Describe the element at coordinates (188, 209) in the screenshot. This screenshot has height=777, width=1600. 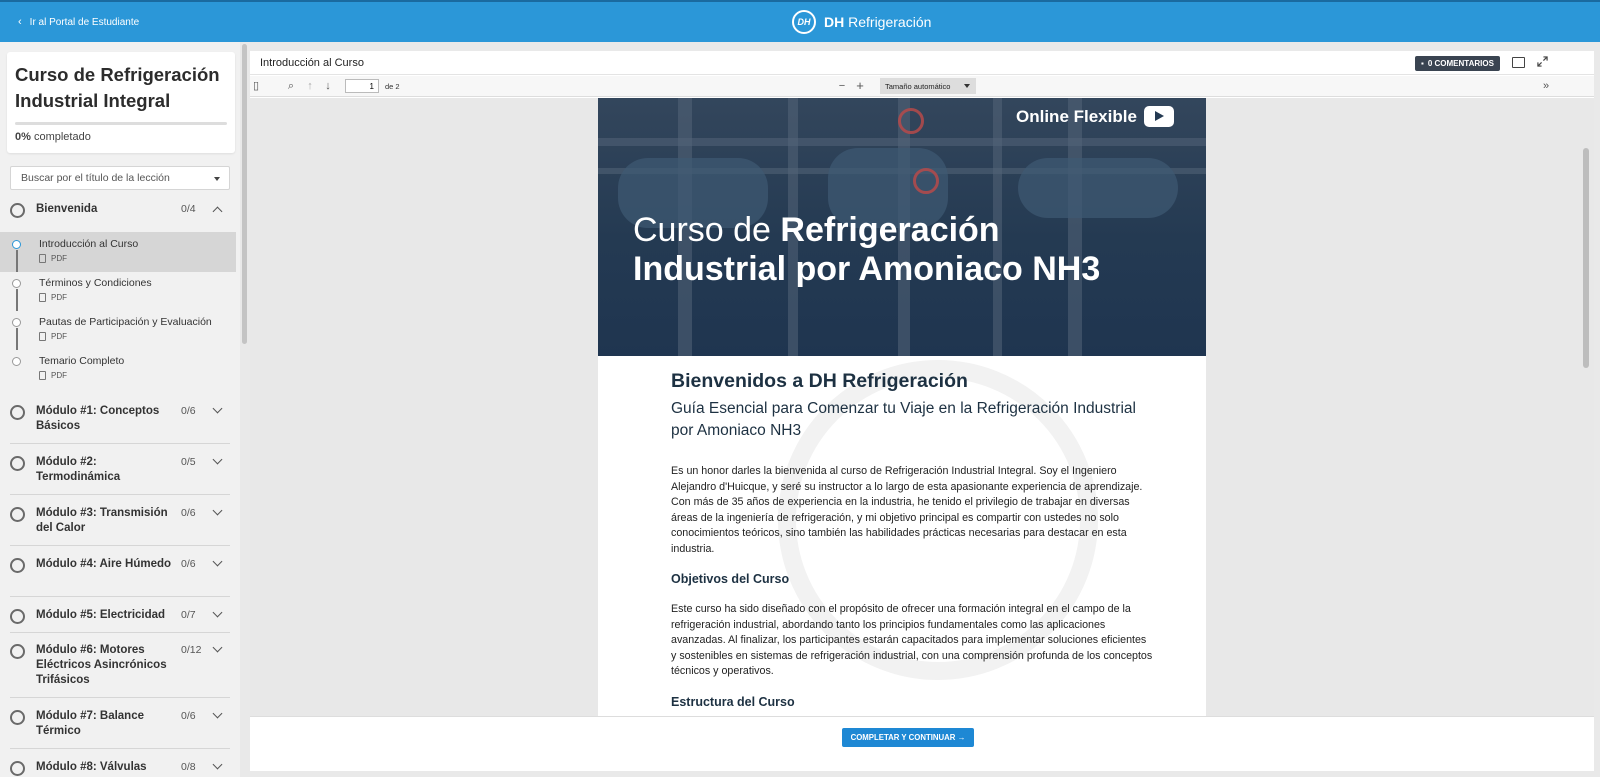
I see `module-count: 0/4` at that location.